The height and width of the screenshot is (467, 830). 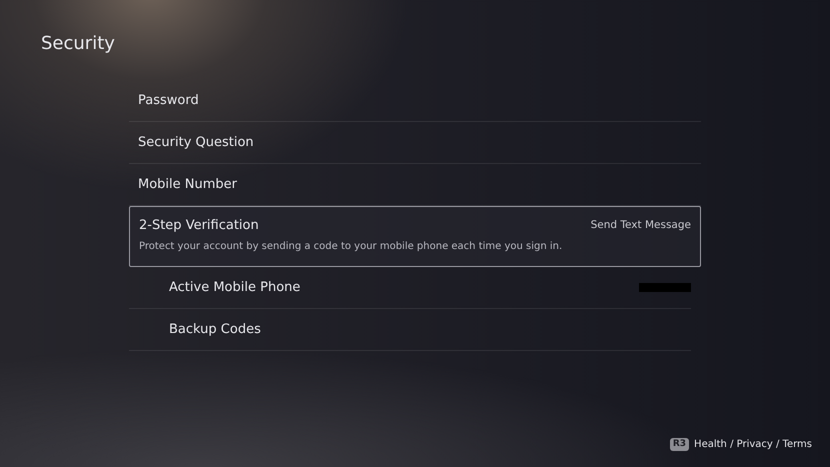 What do you see at coordinates (410, 330) in the screenshot?
I see `menu-item: Backup Codes` at bounding box center [410, 330].